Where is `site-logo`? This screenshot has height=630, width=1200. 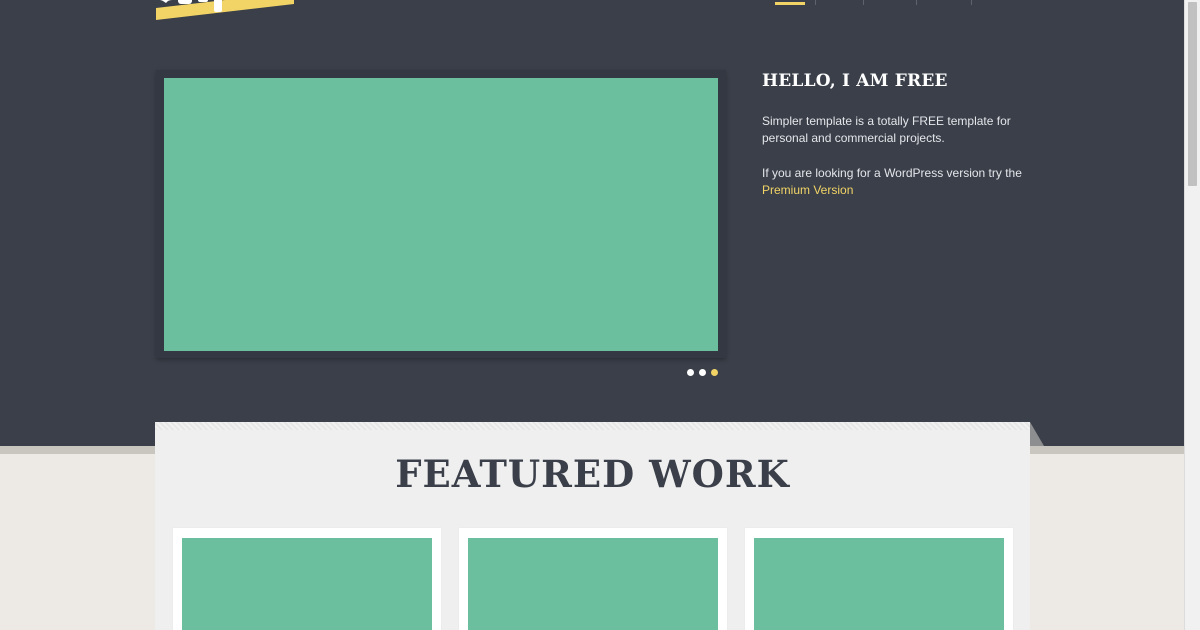 site-logo is located at coordinates (225, 11).